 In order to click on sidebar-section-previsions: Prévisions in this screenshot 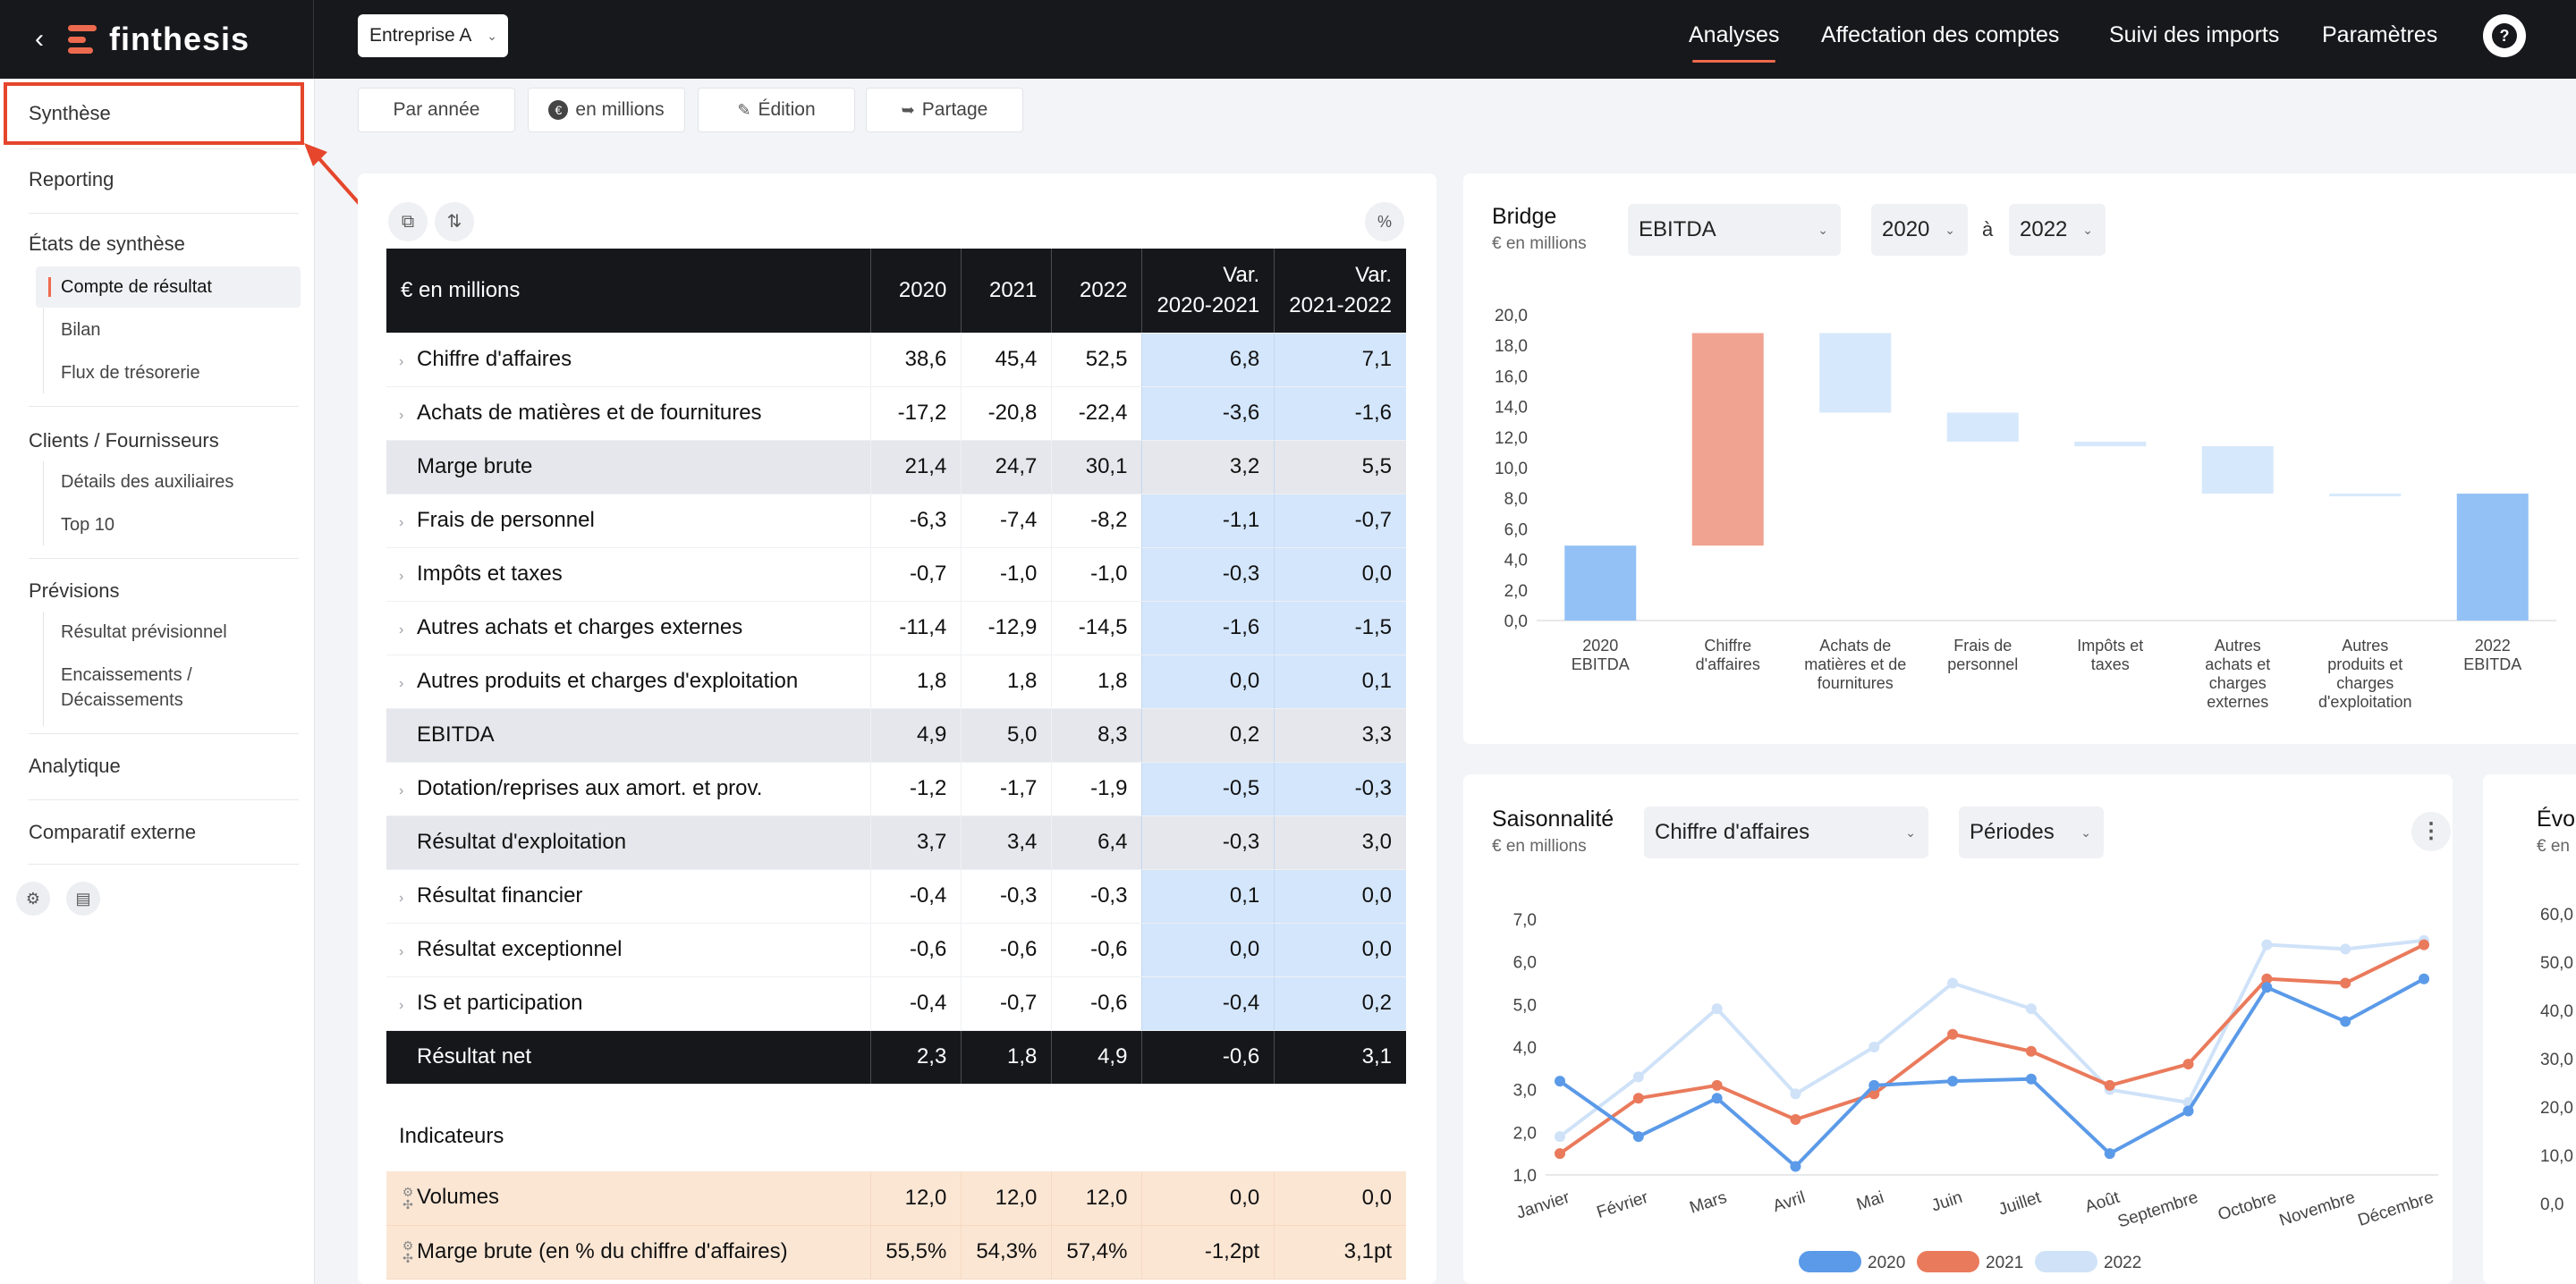, I will do `click(74, 591)`.